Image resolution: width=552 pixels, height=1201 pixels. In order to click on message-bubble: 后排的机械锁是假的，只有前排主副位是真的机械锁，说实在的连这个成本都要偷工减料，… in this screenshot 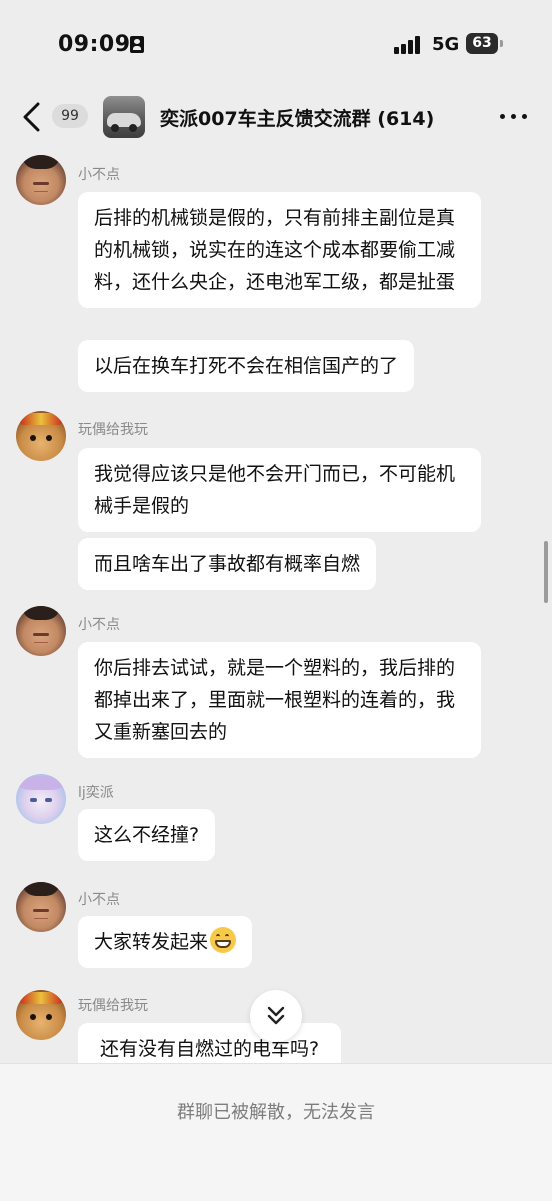, I will do `click(279, 250)`.